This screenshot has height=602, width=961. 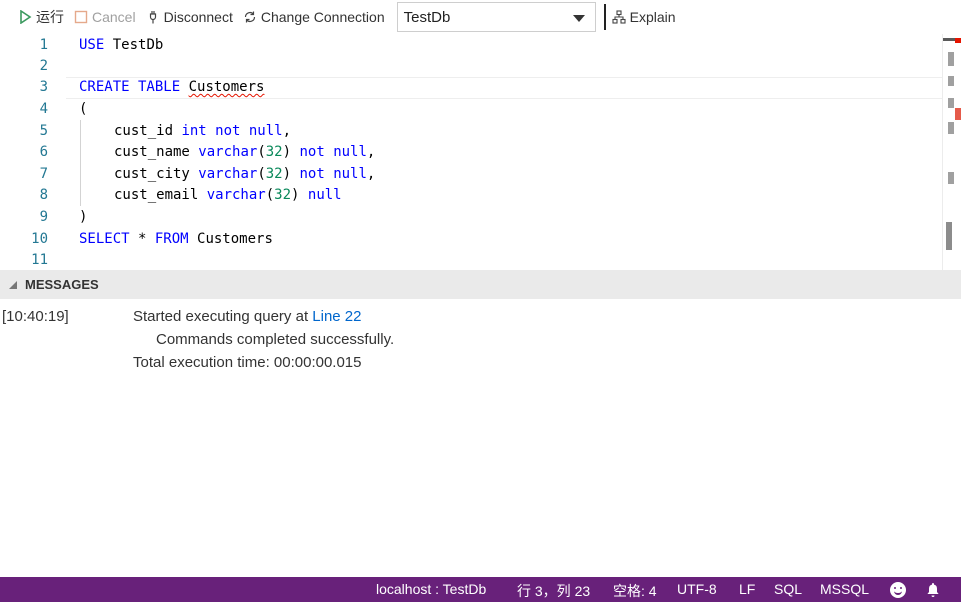 What do you see at coordinates (43, 152) in the screenshot?
I see `line-number: 6` at bounding box center [43, 152].